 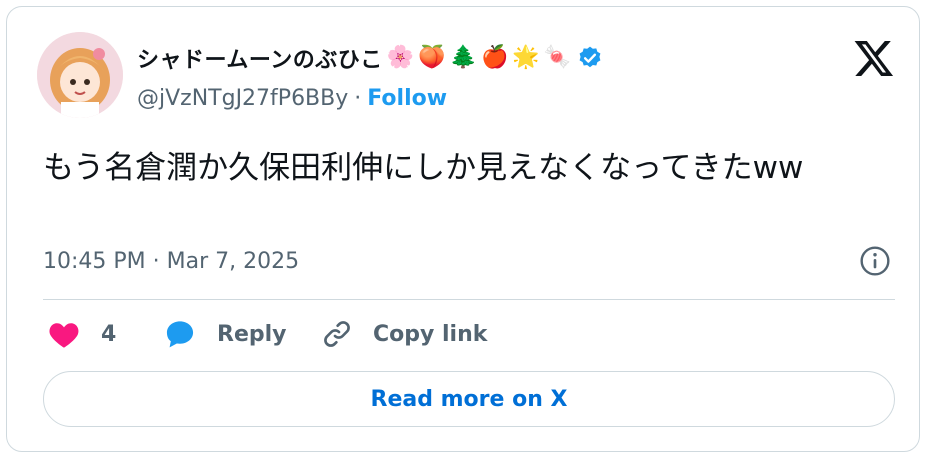 I want to click on emoji-cherry-blossom: 🌸, so click(x=400, y=57).